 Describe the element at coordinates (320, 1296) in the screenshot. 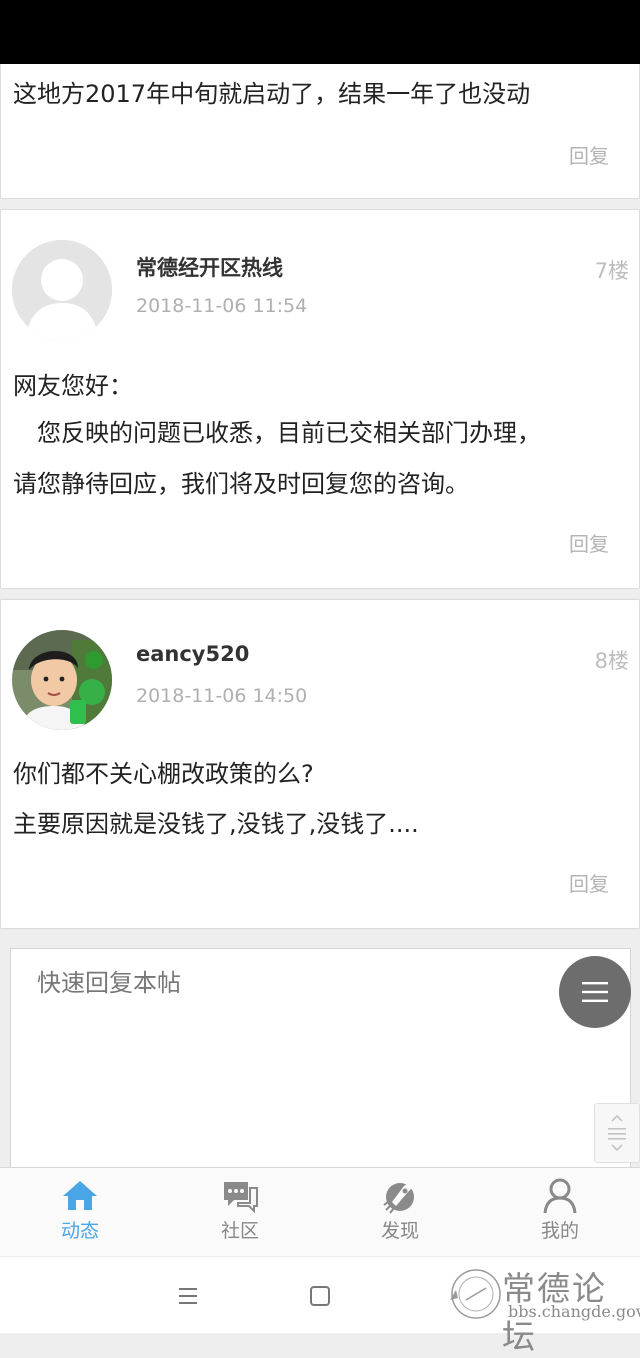

I see `home-nav-icon` at that location.